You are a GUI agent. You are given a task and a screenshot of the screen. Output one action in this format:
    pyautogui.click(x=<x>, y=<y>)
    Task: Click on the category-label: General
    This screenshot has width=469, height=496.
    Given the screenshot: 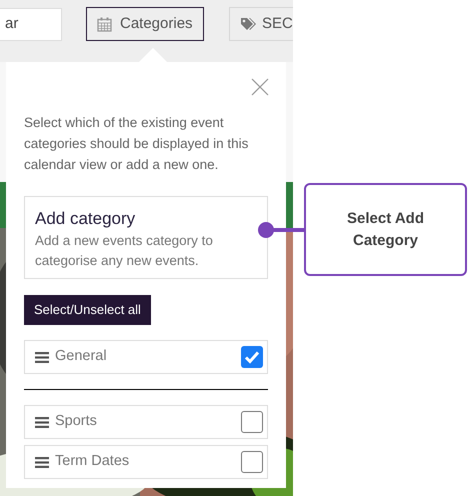 What is the action you would take?
    pyautogui.click(x=81, y=356)
    